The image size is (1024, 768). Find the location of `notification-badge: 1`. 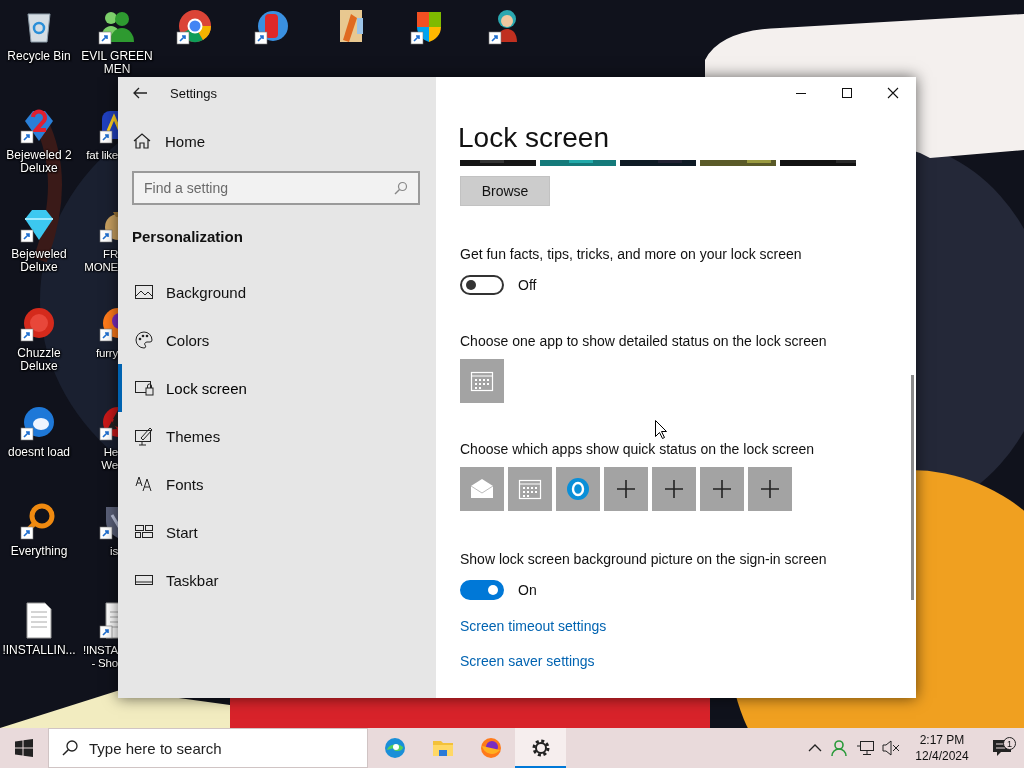

notification-badge: 1 is located at coordinates (1009, 743).